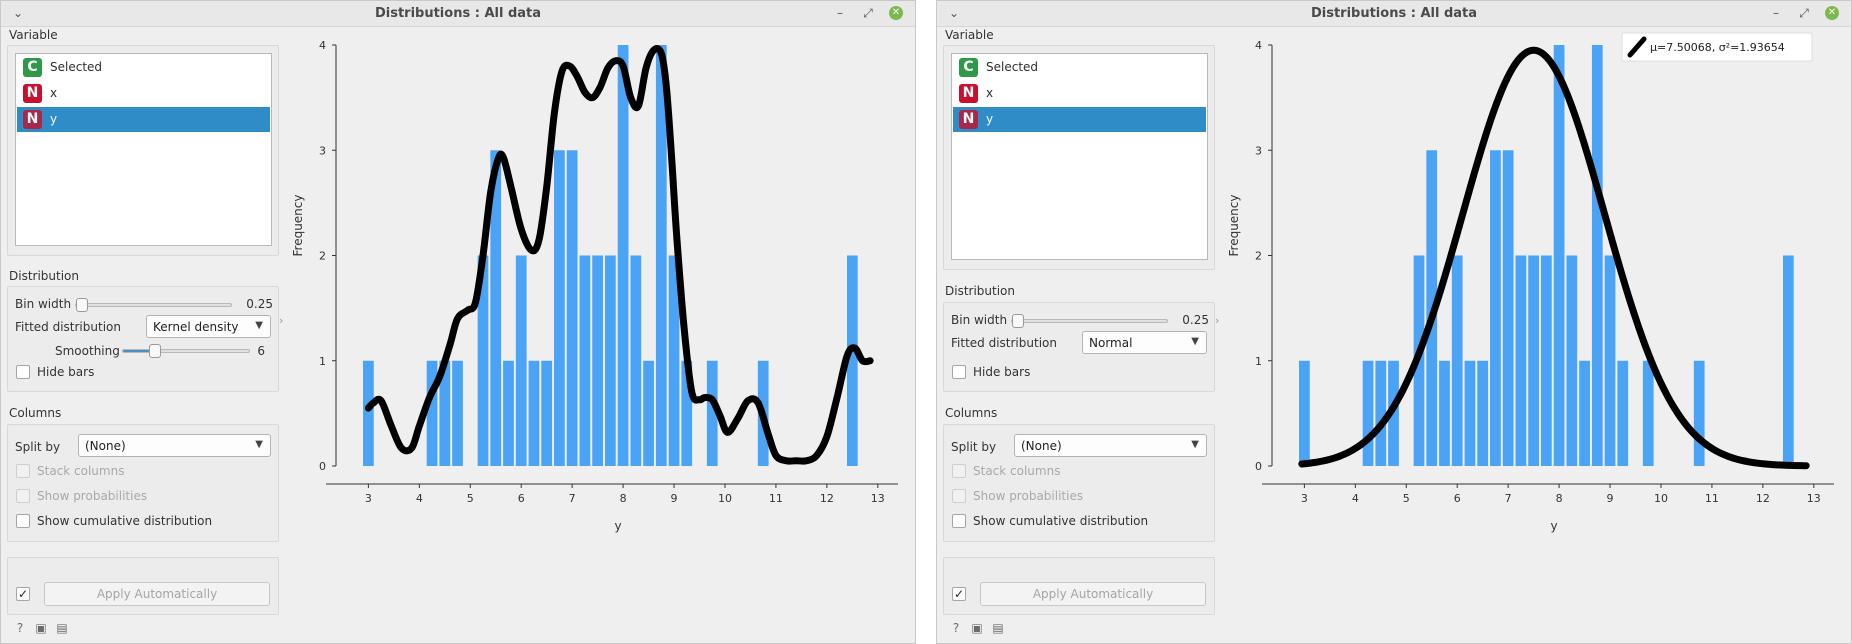 Image resolution: width=1852 pixels, height=644 pixels. Describe the element at coordinates (259, 444) in the screenshot. I see `chevron-down-icon: ▼` at that location.